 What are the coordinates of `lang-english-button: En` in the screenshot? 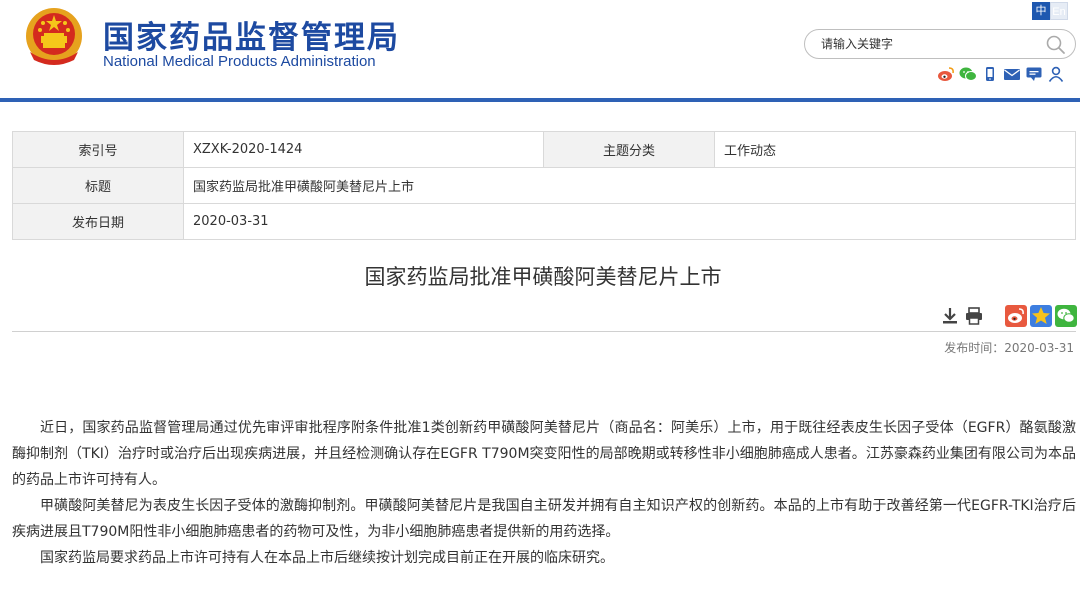 It's located at (1059, 11).